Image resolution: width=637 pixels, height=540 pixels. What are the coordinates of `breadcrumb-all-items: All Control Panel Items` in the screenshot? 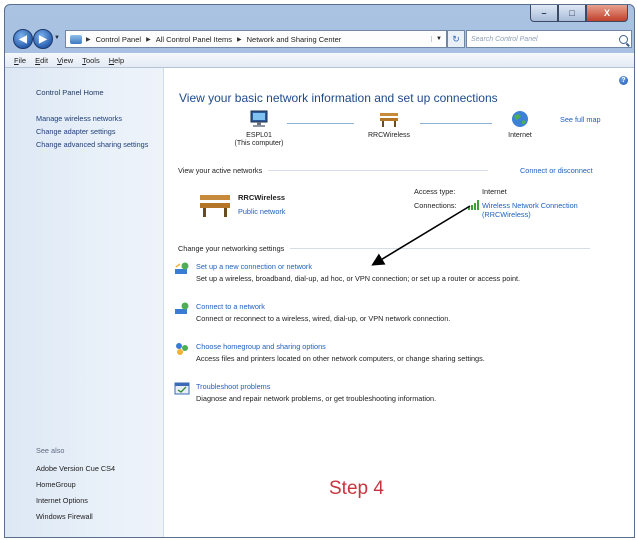 It's located at (194, 39).